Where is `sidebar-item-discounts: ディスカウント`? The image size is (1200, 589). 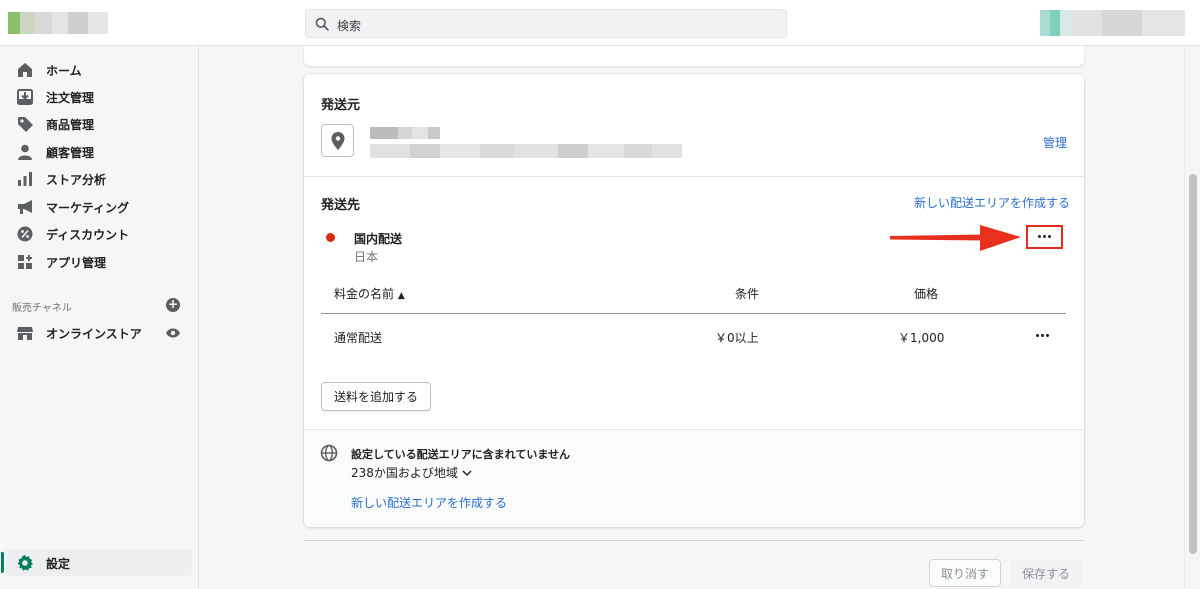
sidebar-item-discounts: ディスカウント is located at coordinates (99, 234).